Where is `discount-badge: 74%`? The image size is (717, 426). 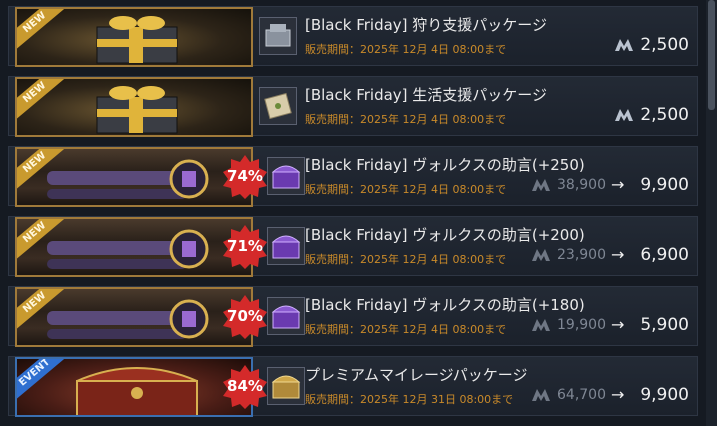
discount-badge: 74% is located at coordinates (245, 177).